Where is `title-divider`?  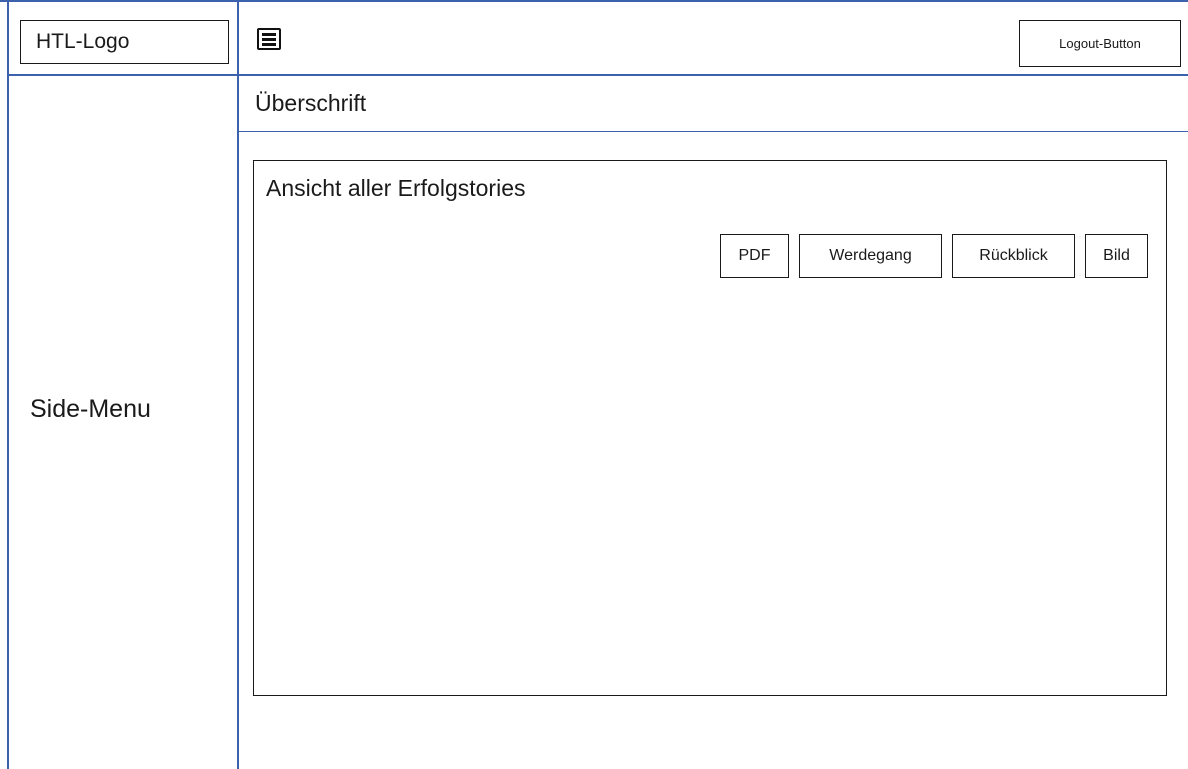
title-divider is located at coordinates (712, 131).